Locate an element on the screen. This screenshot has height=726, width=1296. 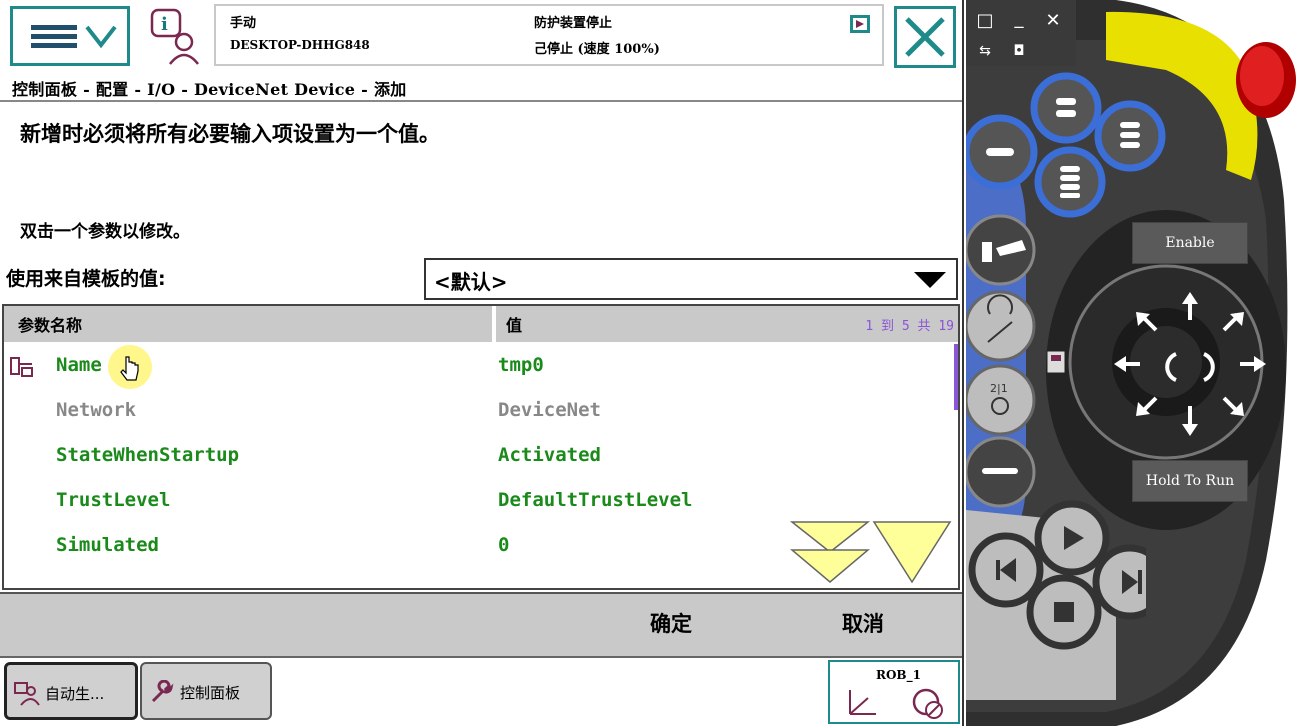
cancel-button: 取消 is located at coordinates (863, 623).